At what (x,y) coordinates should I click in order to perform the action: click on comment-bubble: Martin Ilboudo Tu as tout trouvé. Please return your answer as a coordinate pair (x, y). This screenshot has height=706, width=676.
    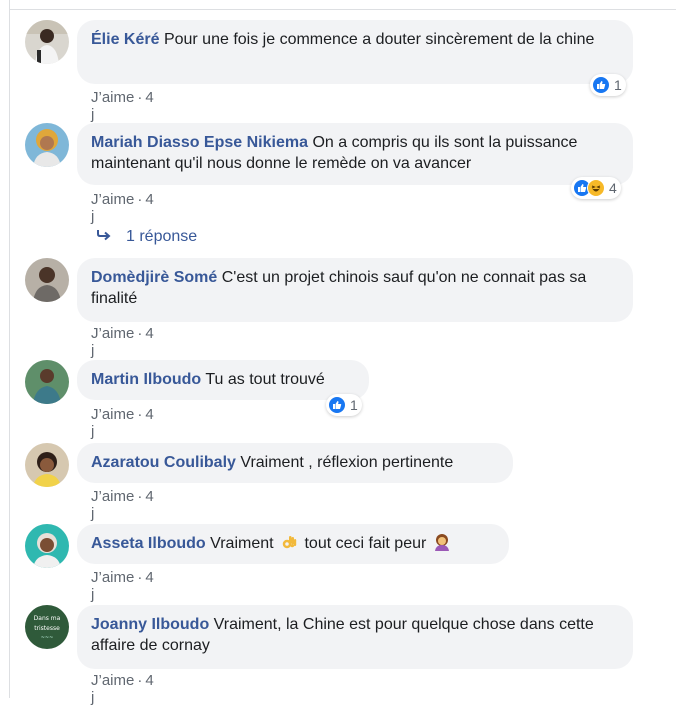
    Looking at the image, I should click on (223, 380).